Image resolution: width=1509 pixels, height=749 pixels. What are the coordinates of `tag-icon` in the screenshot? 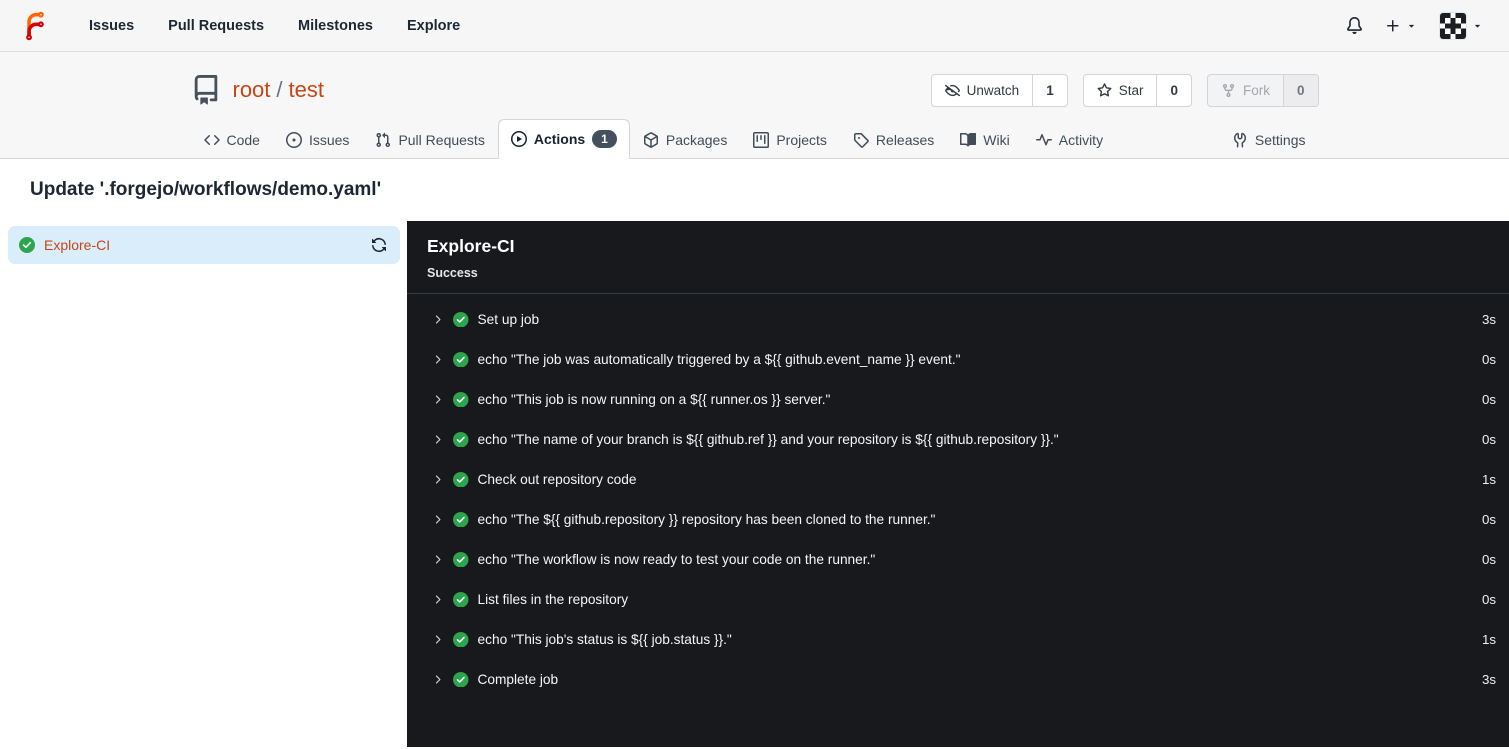 It's located at (861, 141).